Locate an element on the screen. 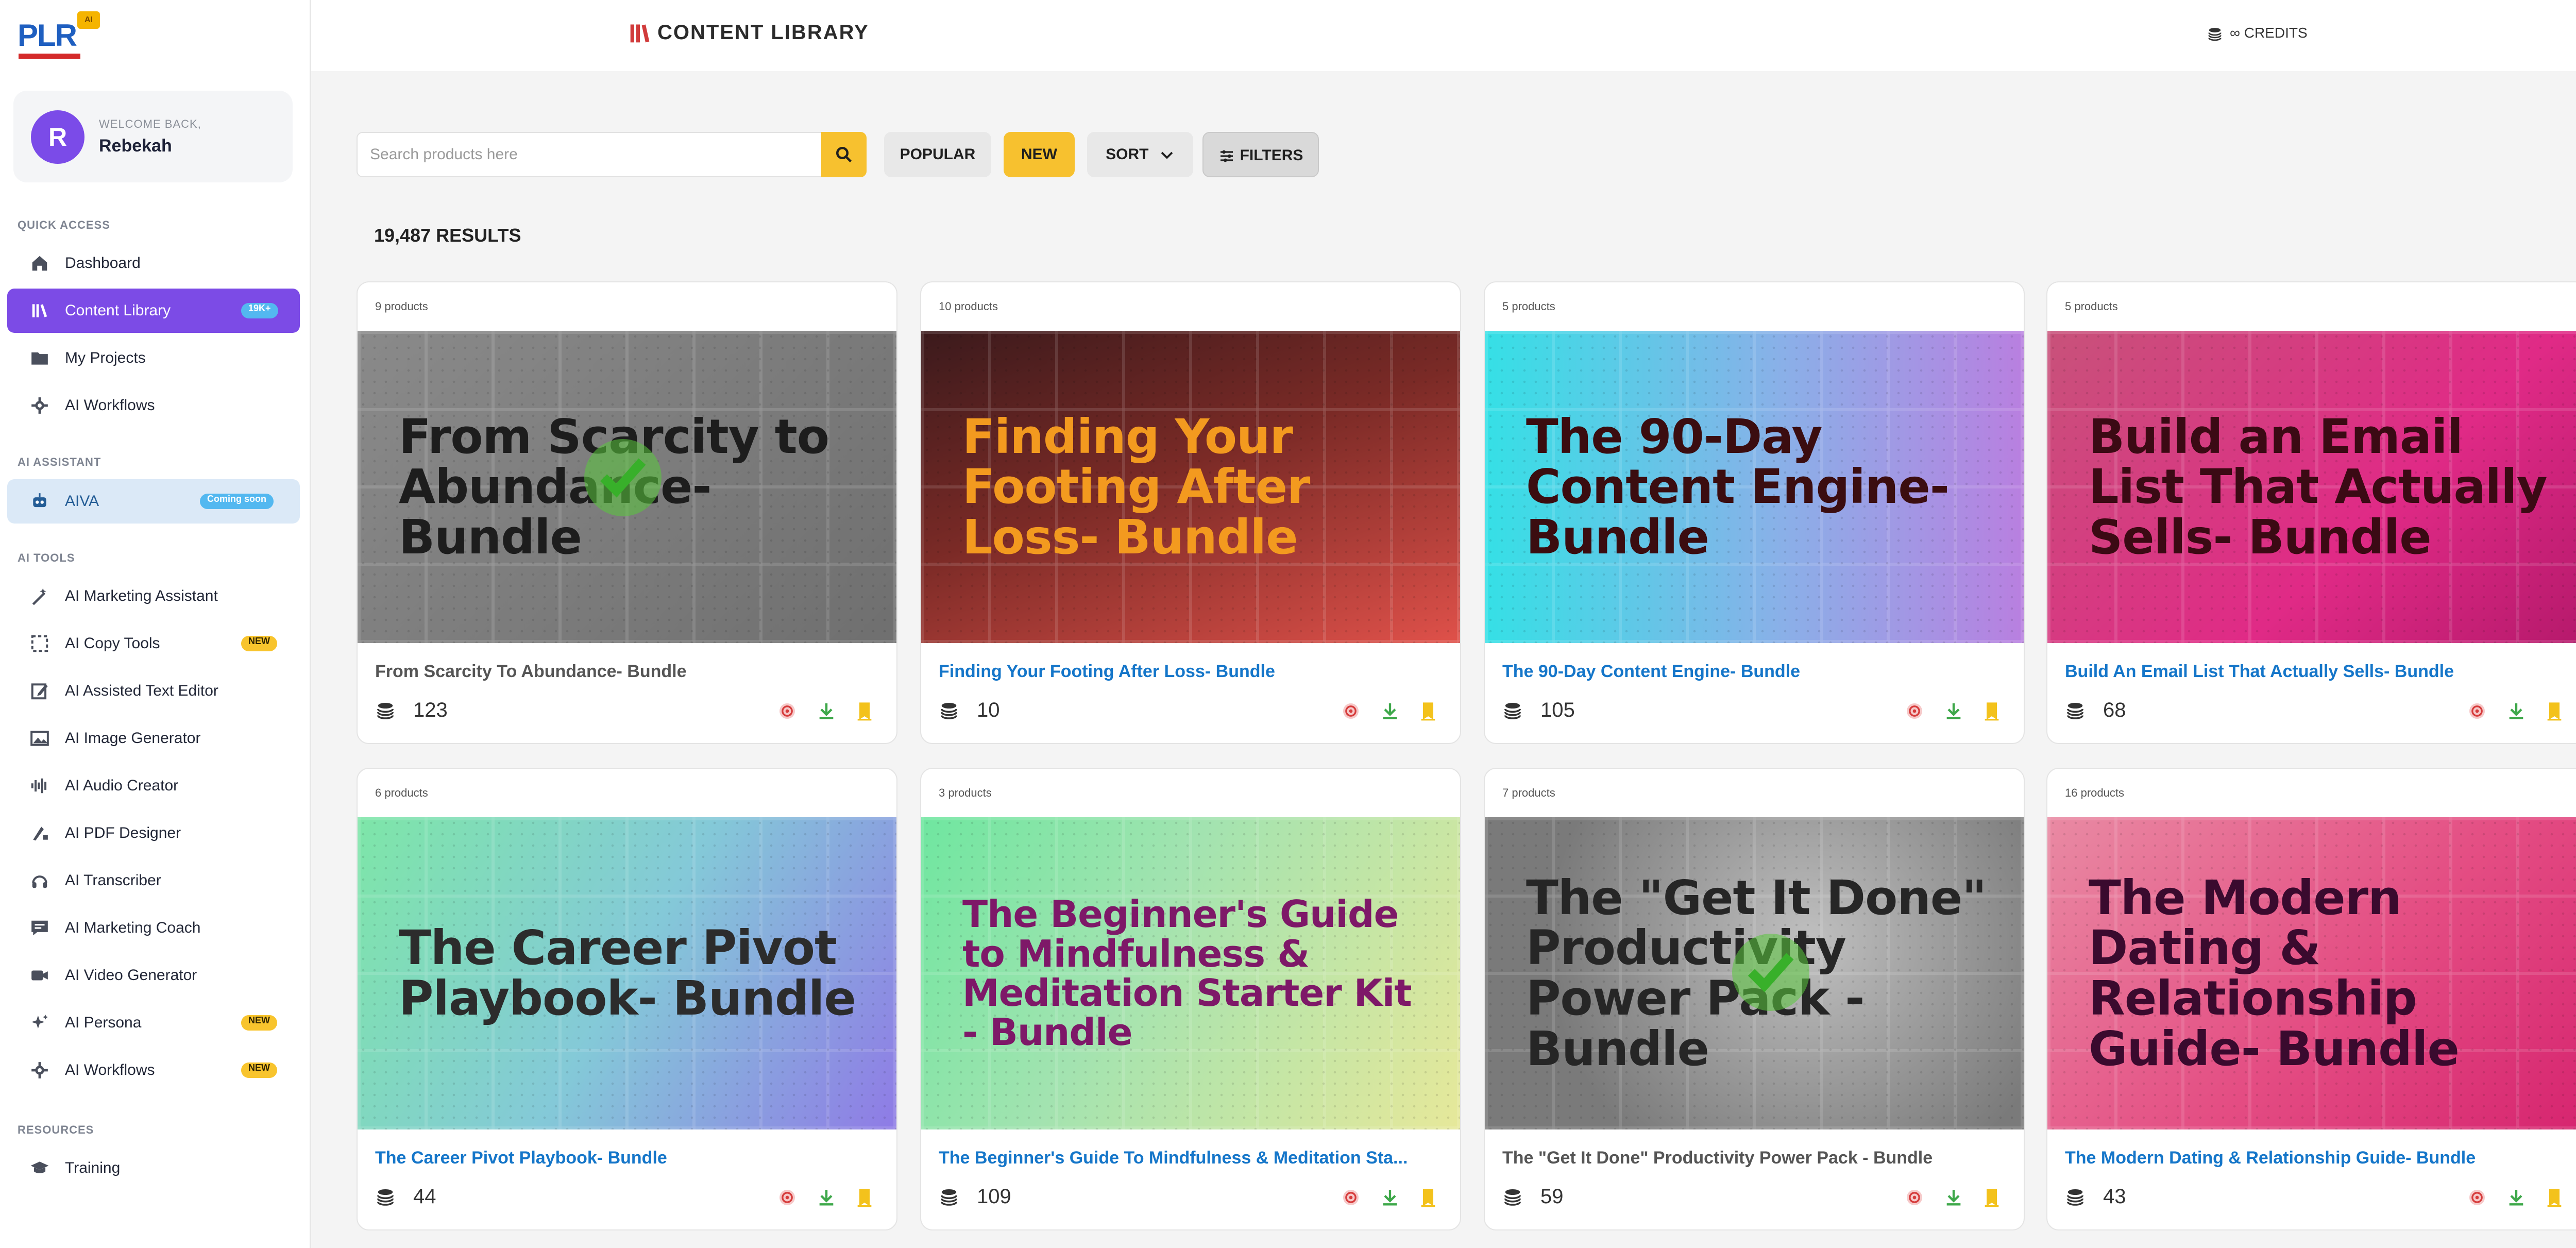  sidebar-item-content-library: Content Library 19K+ is located at coordinates (153, 311).